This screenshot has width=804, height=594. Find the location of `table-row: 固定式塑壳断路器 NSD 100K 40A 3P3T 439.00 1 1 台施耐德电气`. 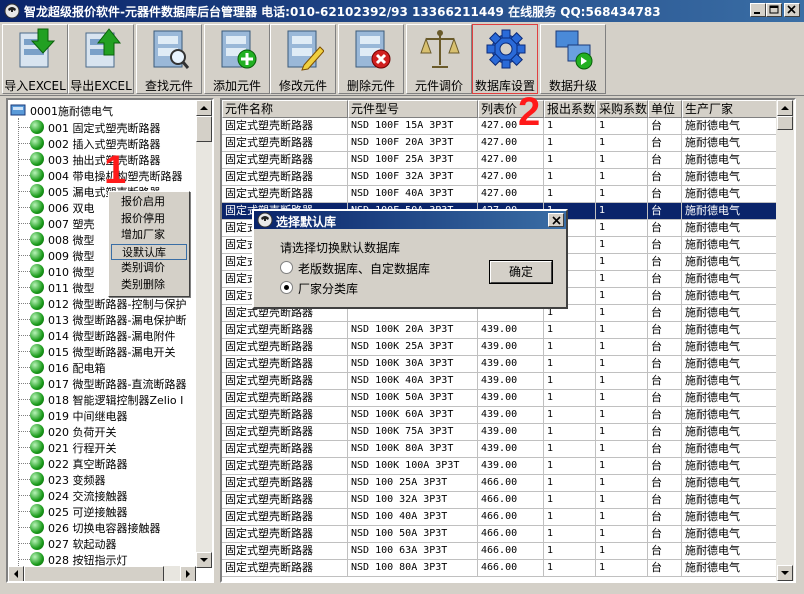

table-row: 固定式塑壳断路器 NSD 100K 40A 3P3T 439.00 1 1 台施耐德电气 is located at coordinates (500, 381).